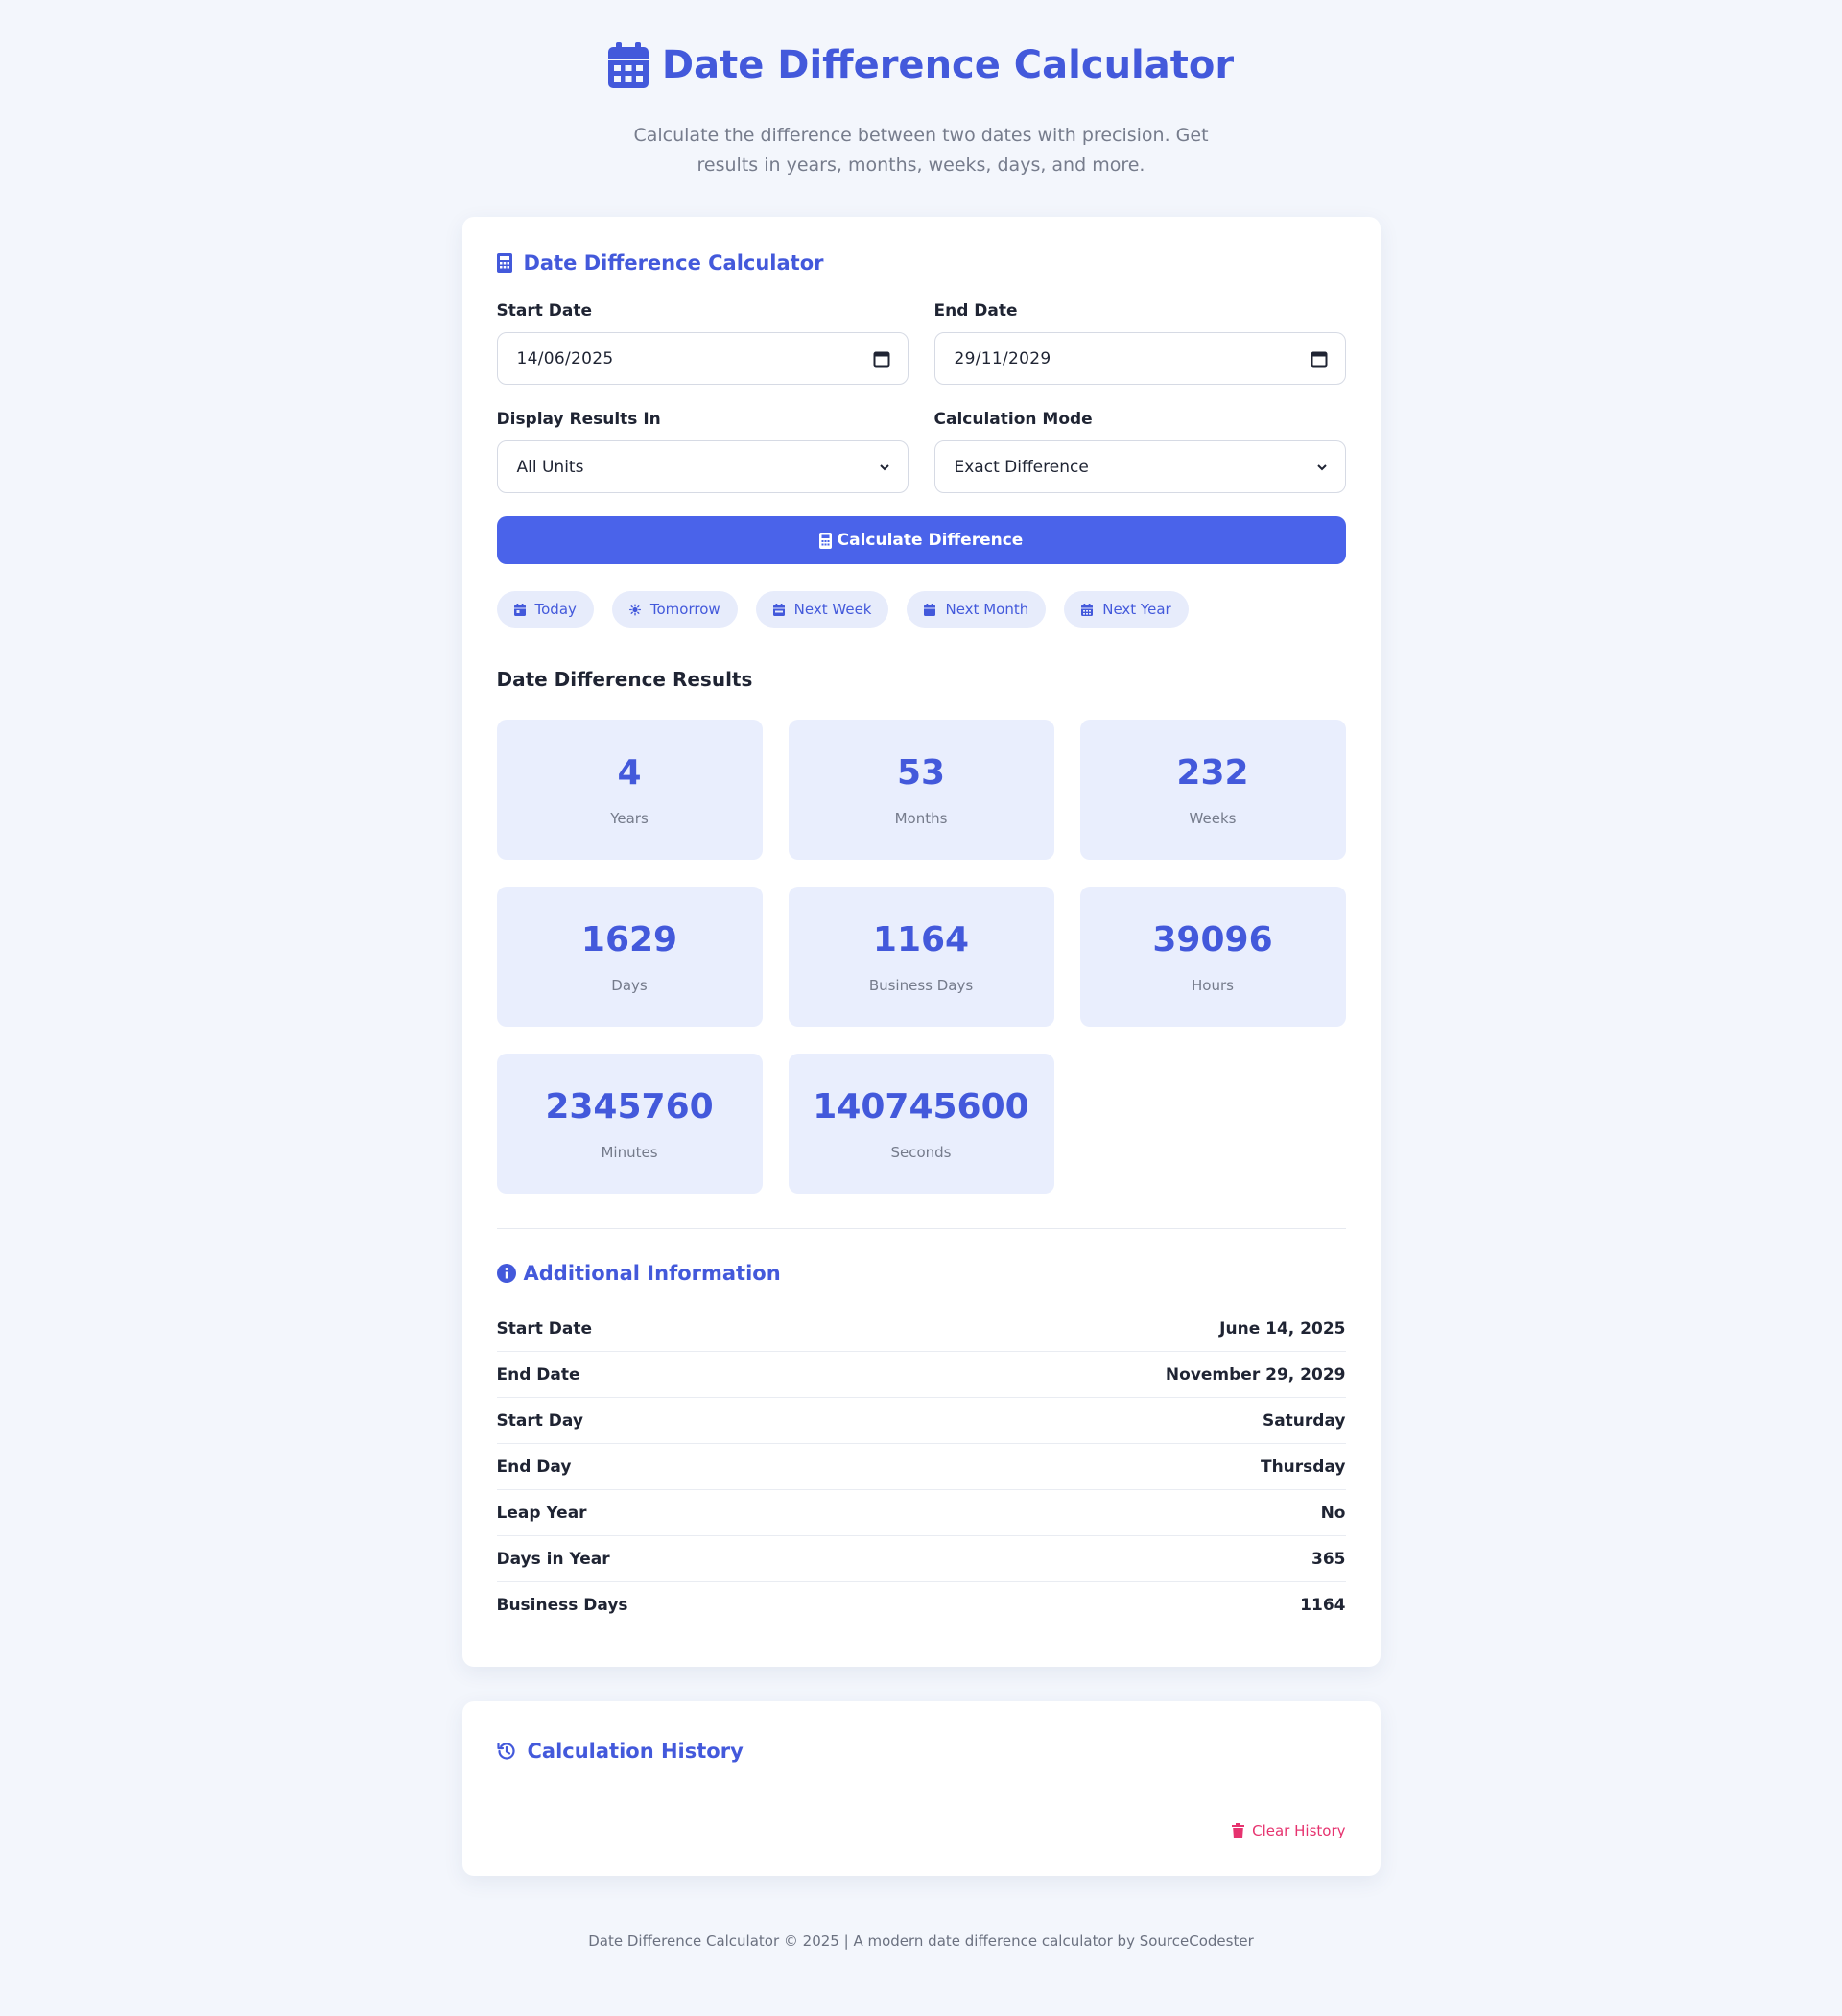 This screenshot has height=2016, width=1842. I want to click on end-date-input: 29/11/2029, so click(1139, 358).